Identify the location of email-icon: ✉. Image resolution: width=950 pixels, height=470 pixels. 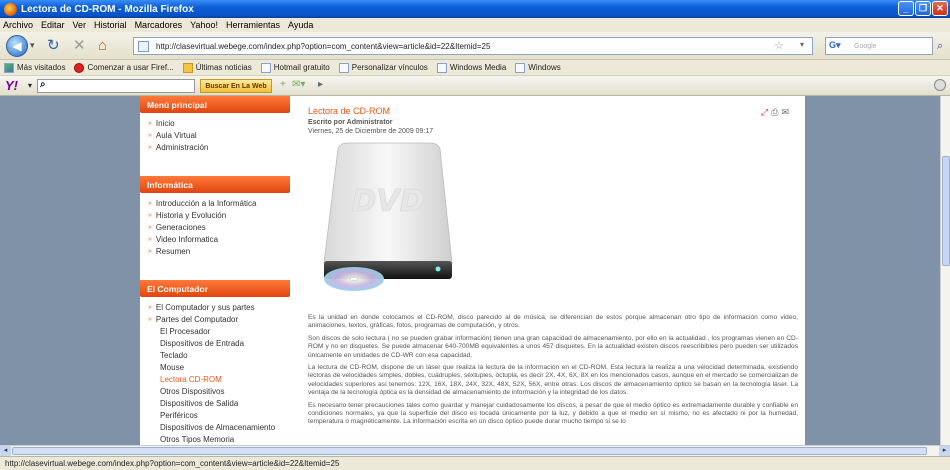
(785, 112).